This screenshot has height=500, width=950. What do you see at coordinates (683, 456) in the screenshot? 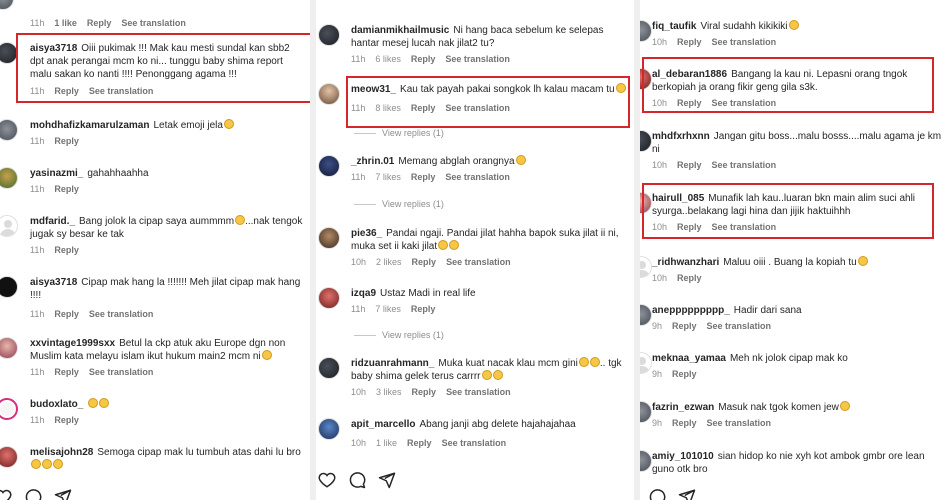
I see `comment-username: amiy_101010` at bounding box center [683, 456].